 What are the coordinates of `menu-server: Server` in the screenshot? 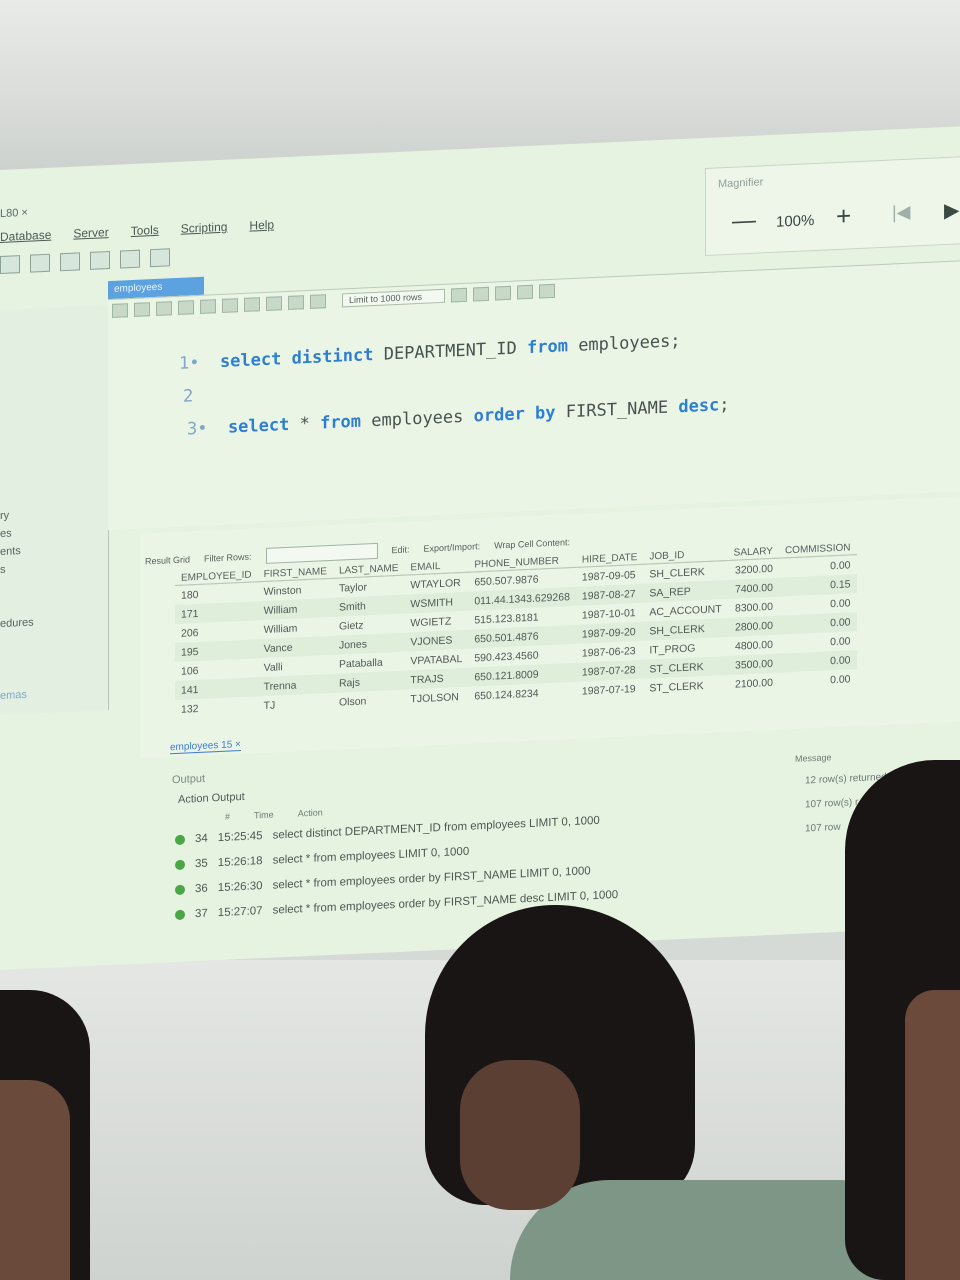 It's located at (90, 237).